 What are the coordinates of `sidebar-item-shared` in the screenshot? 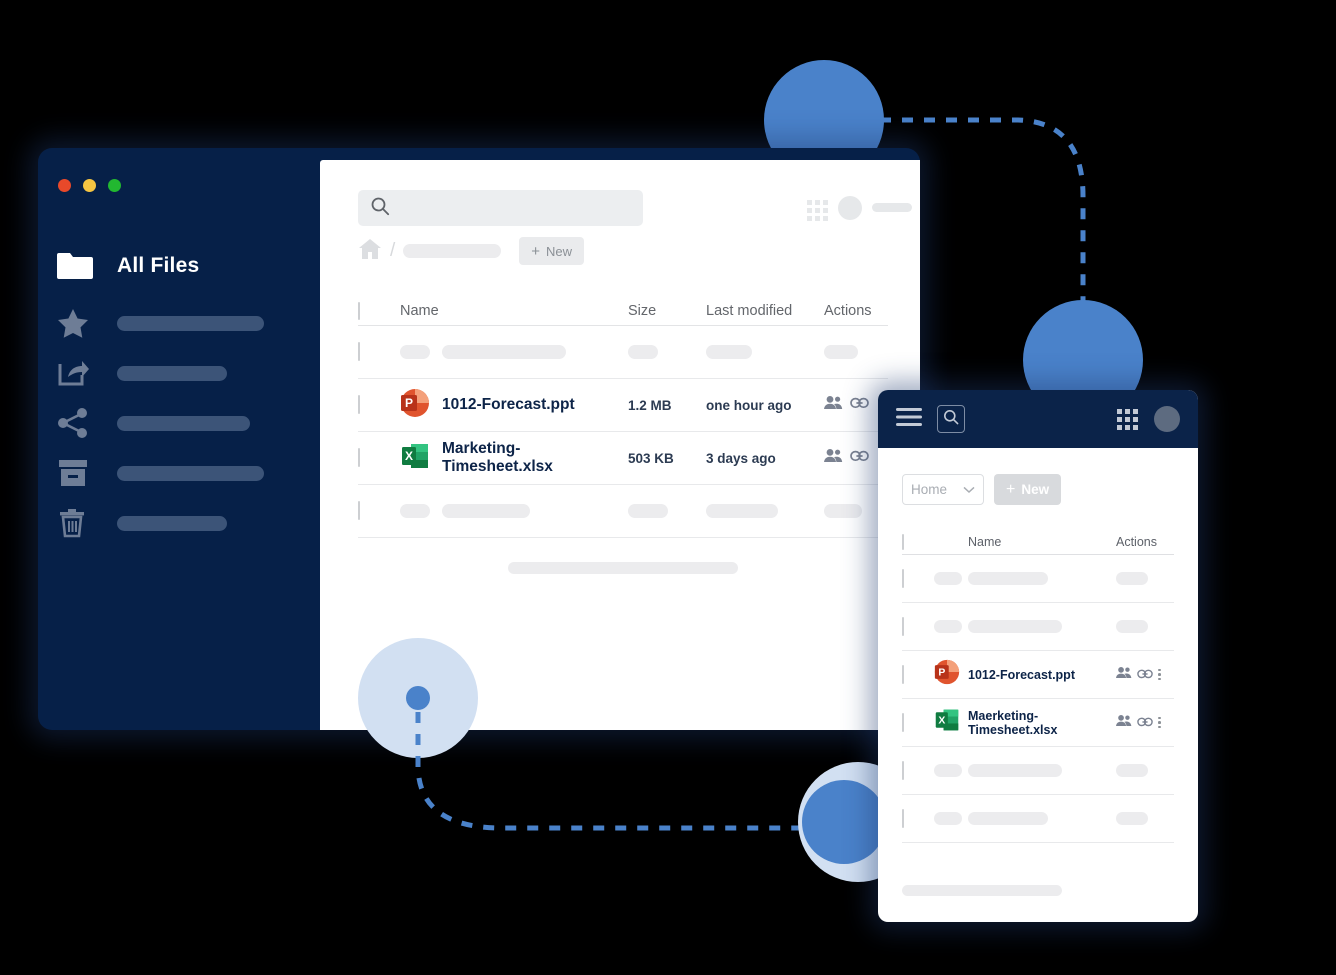 It's located at (188, 423).